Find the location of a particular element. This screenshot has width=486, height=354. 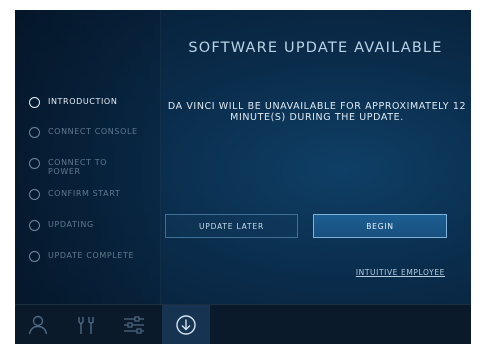

begin-button: BEGIN is located at coordinates (380, 226).